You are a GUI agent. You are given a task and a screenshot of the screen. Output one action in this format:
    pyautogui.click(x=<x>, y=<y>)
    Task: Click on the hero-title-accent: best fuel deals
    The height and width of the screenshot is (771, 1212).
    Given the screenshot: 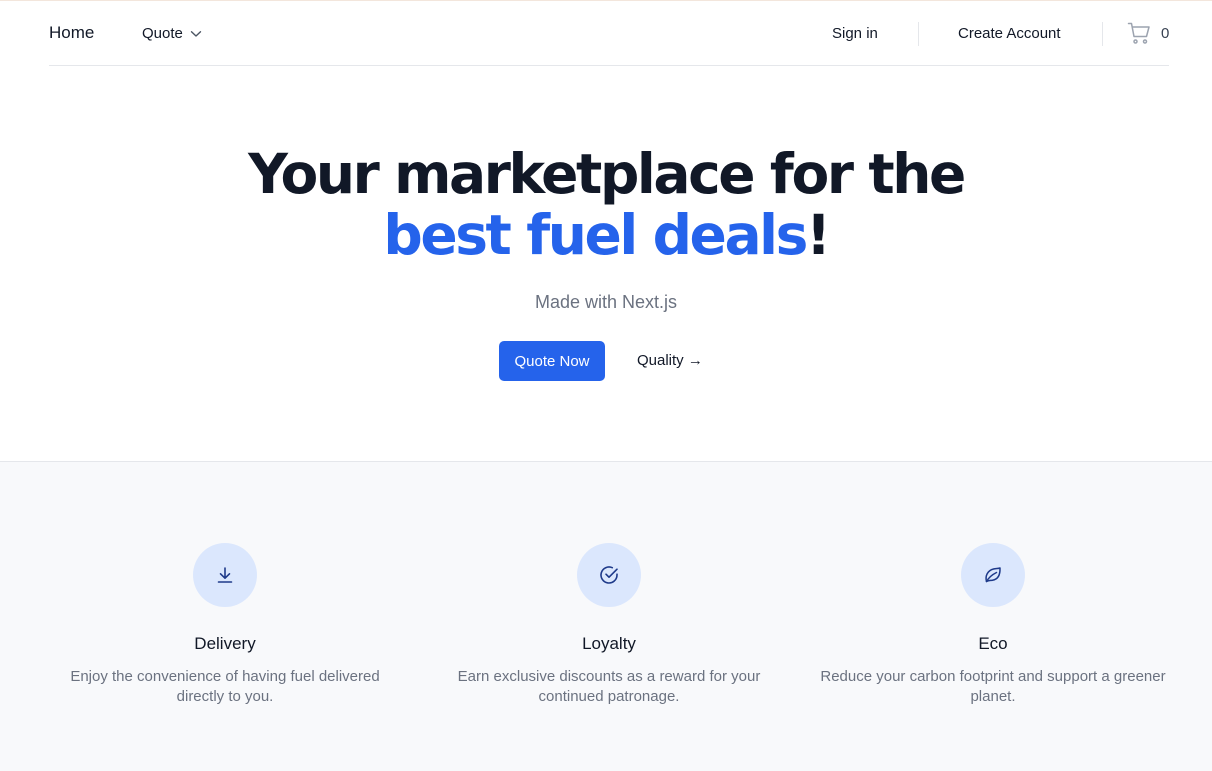 What is the action you would take?
    pyautogui.click(x=595, y=235)
    